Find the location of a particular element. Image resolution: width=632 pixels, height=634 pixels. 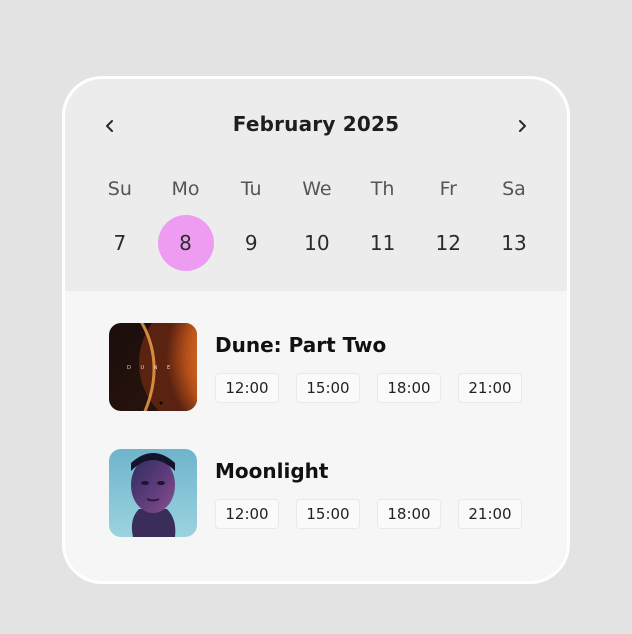

date-cell: 7 is located at coordinates (120, 243).